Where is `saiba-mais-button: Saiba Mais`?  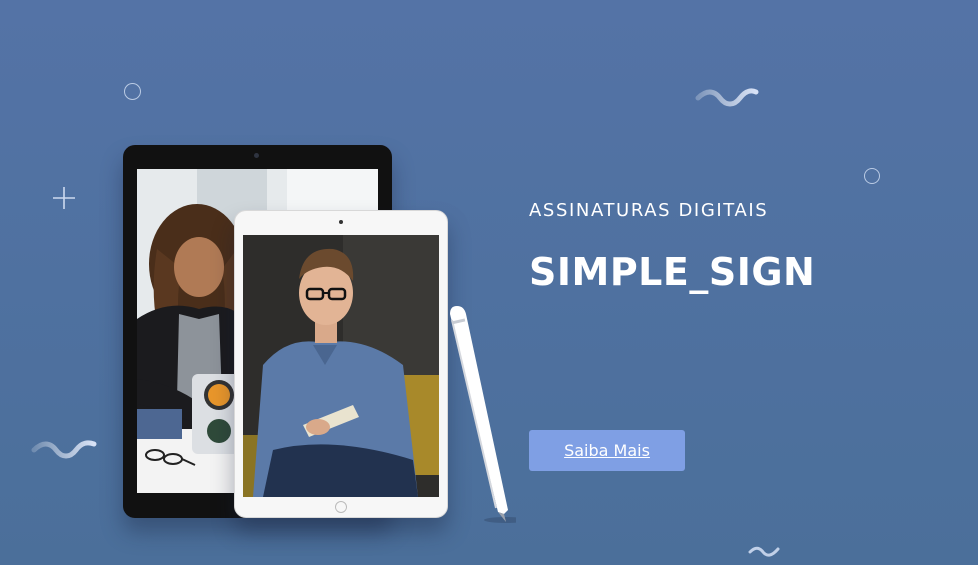 saiba-mais-button: Saiba Mais is located at coordinates (607, 450).